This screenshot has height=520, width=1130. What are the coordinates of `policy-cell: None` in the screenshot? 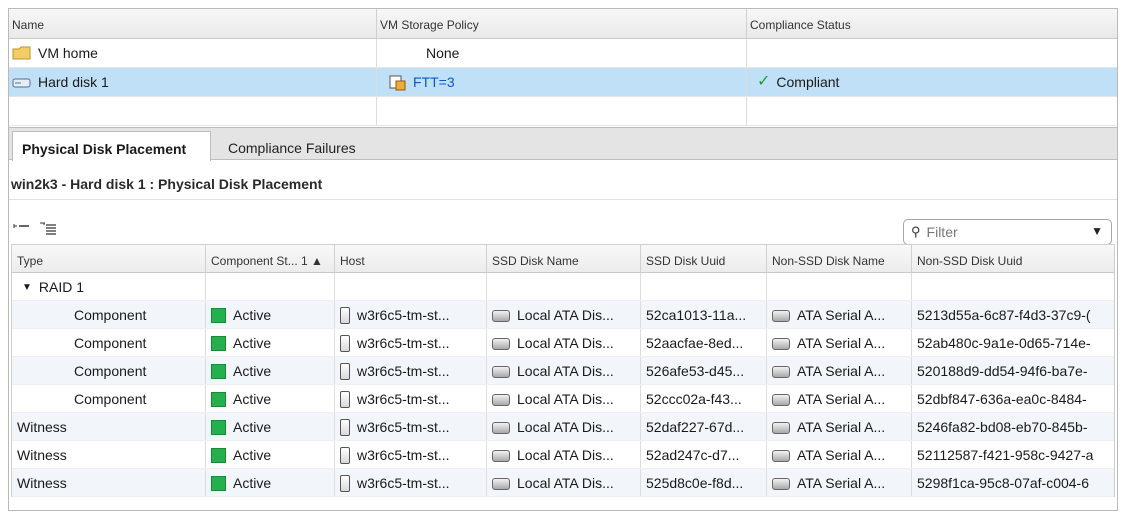 It's located at (562, 53).